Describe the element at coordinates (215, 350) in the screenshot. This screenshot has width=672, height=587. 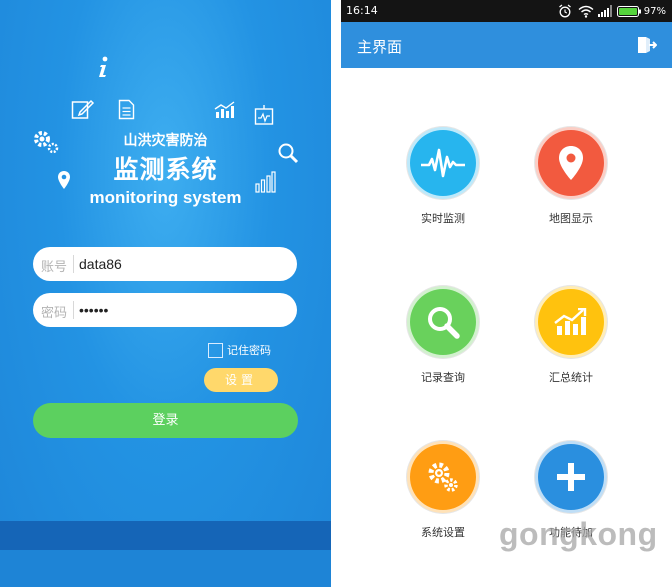
I see `remember-checkbox` at that location.